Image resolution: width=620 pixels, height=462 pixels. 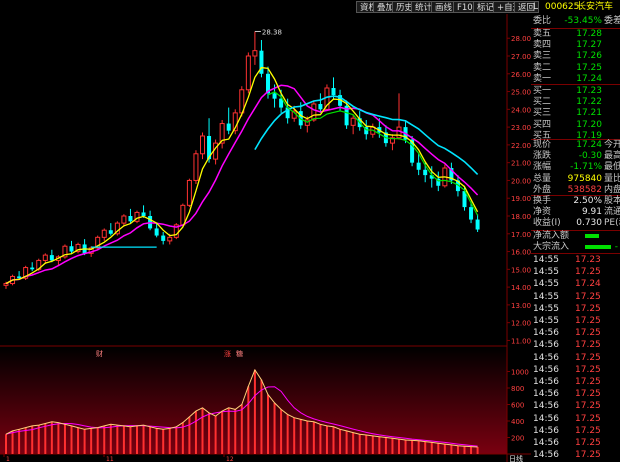 What do you see at coordinates (520, 373) in the screenshot?
I see `volume-tick-label: 1000` at bounding box center [520, 373].